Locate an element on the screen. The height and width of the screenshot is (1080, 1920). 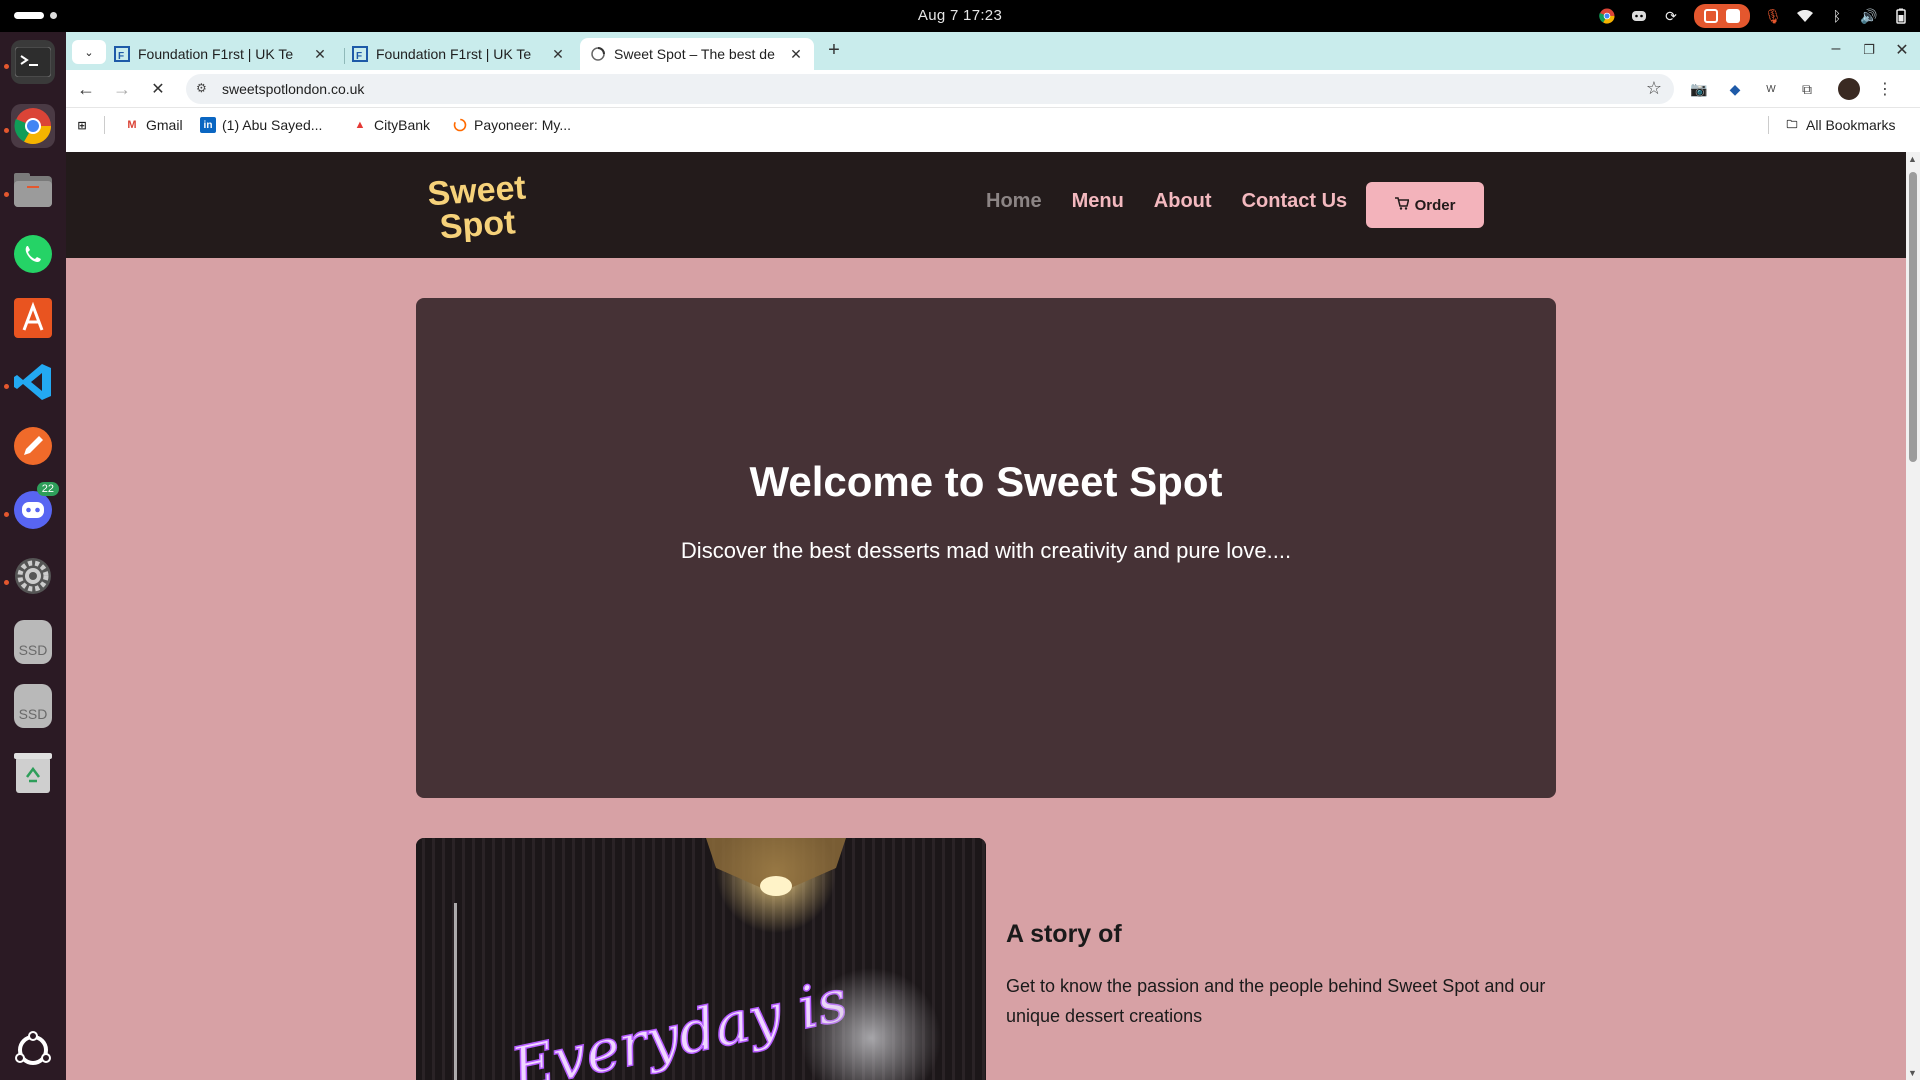
screen-record-indicator is located at coordinates (1722, 16).